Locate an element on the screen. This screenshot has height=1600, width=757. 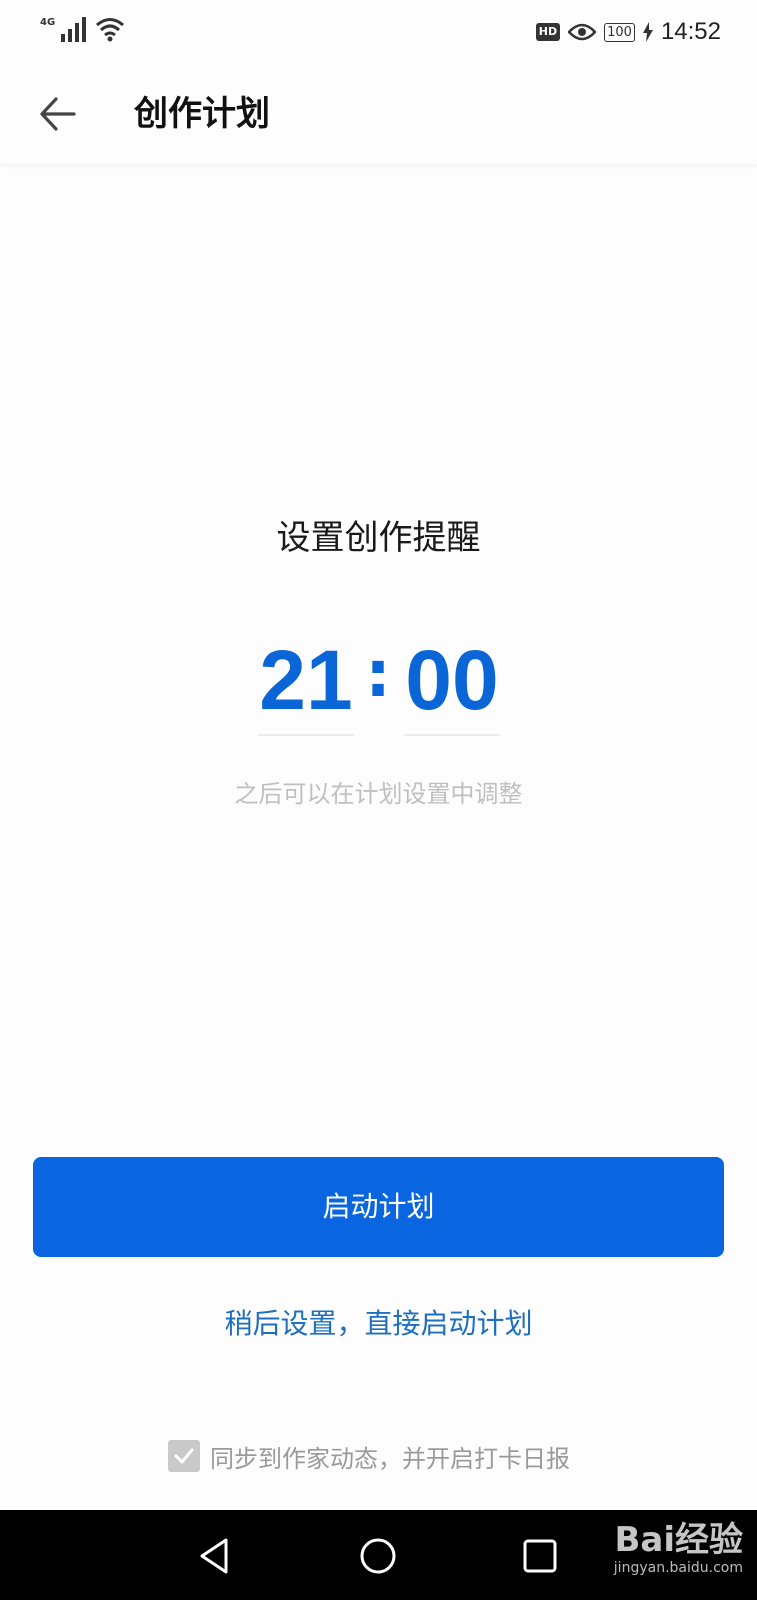
watermark-main: Bai经验 is located at coordinates (678, 1540).